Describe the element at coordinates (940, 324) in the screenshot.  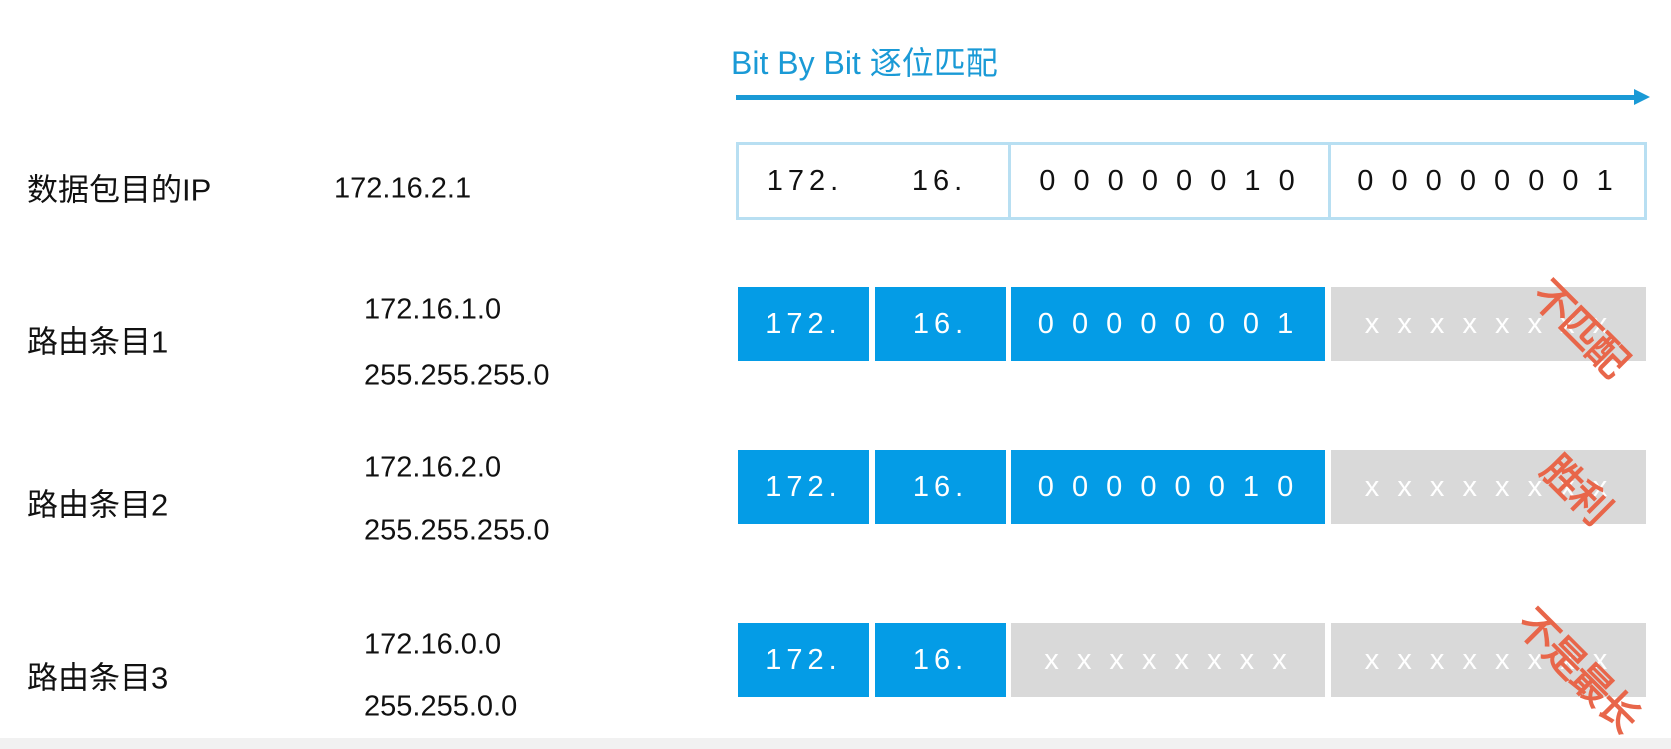
I see `route-1-octet-2: 16.` at that location.